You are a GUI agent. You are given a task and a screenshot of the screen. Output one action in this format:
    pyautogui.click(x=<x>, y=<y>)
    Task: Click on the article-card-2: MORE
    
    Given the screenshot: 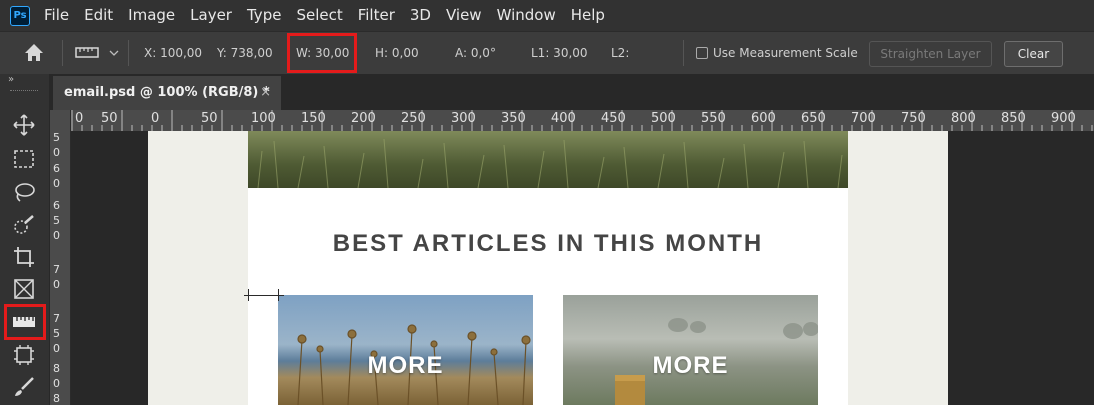 What is the action you would take?
    pyautogui.click(x=690, y=350)
    